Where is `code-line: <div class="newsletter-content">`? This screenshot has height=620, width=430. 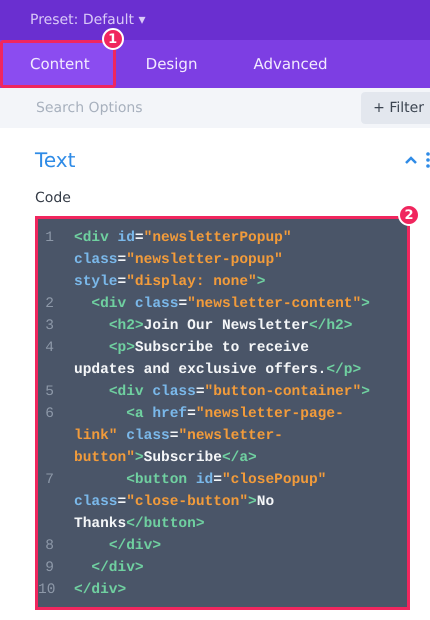
code-line: <div class="newsletter-content"> is located at coordinates (230, 304).